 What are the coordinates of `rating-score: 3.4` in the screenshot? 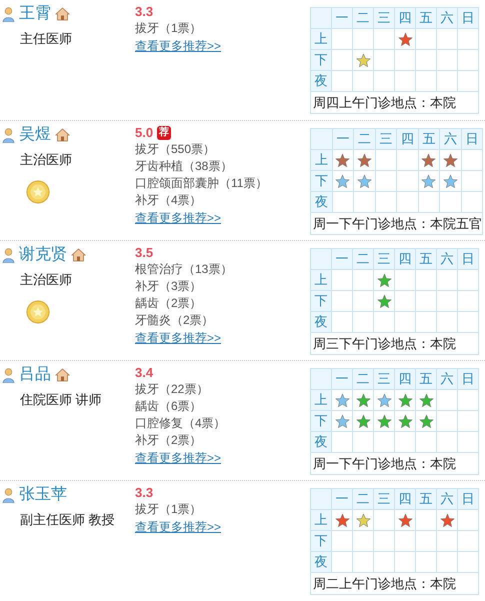 It's located at (144, 373).